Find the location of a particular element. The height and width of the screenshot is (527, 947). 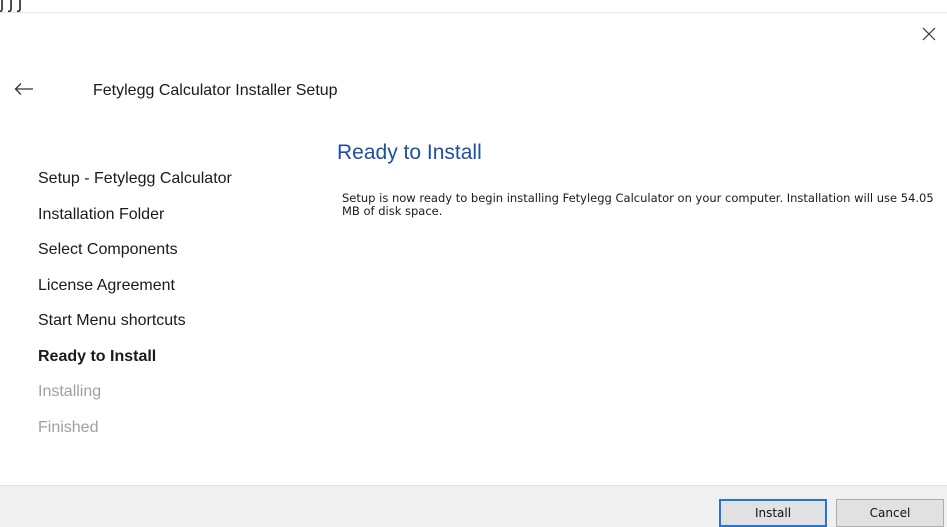

back-button is located at coordinates (30, 89).